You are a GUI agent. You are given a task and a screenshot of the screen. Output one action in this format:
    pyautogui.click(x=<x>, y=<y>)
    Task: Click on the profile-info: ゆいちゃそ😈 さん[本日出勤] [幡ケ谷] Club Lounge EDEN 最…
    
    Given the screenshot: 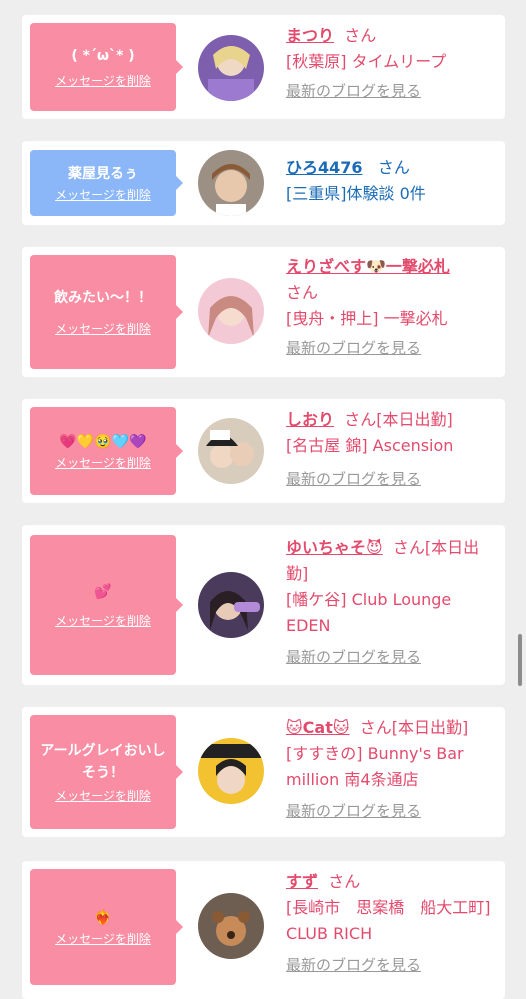 What is the action you would take?
    pyautogui.click(x=390, y=602)
    